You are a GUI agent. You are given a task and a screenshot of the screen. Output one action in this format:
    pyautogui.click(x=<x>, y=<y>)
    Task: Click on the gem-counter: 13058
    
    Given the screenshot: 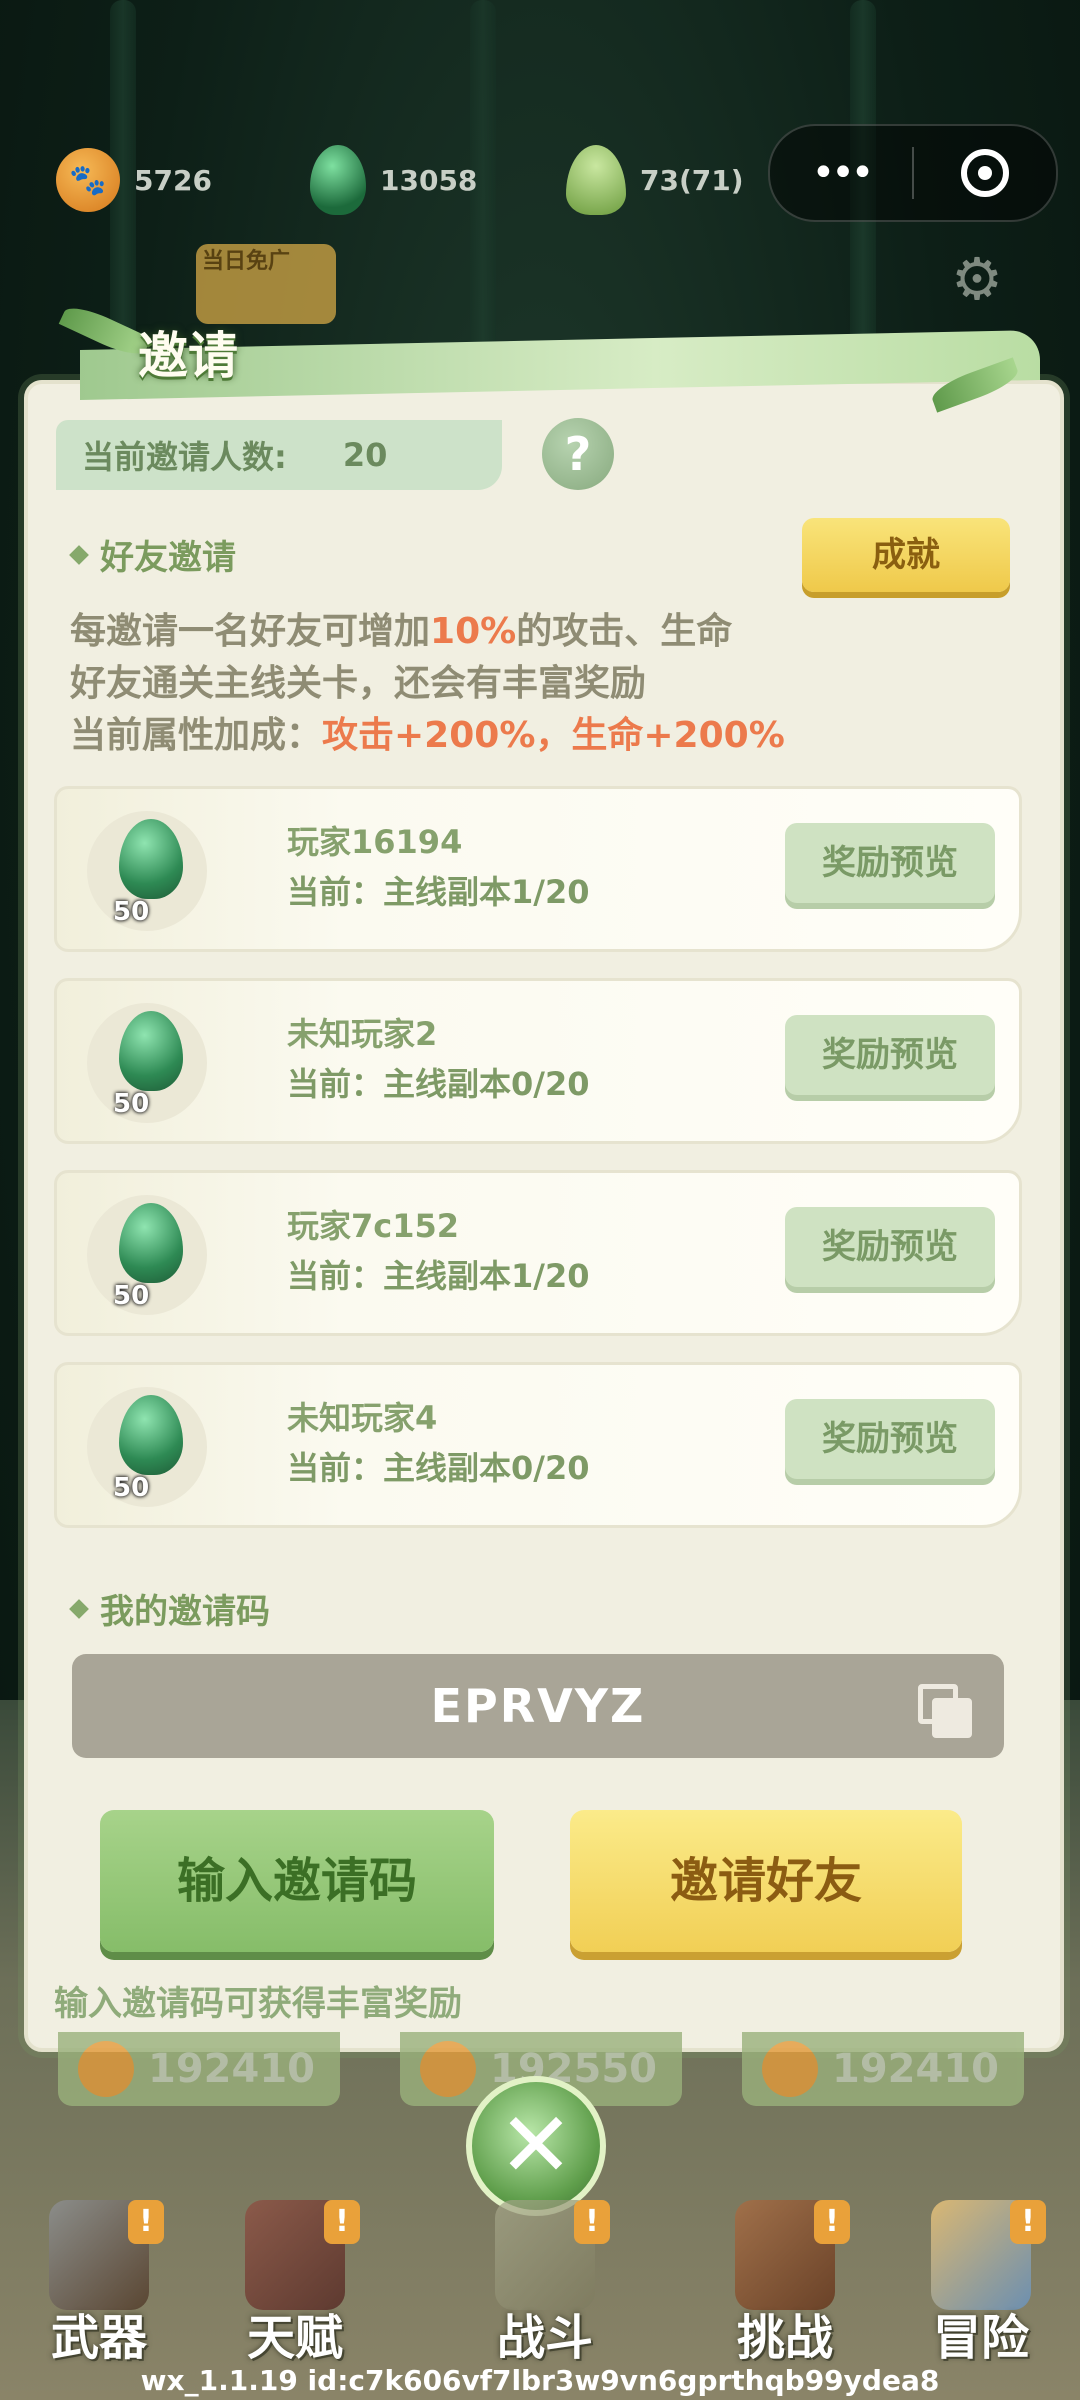 What is the action you would take?
    pyautogui.click(x=393, y=180)
    